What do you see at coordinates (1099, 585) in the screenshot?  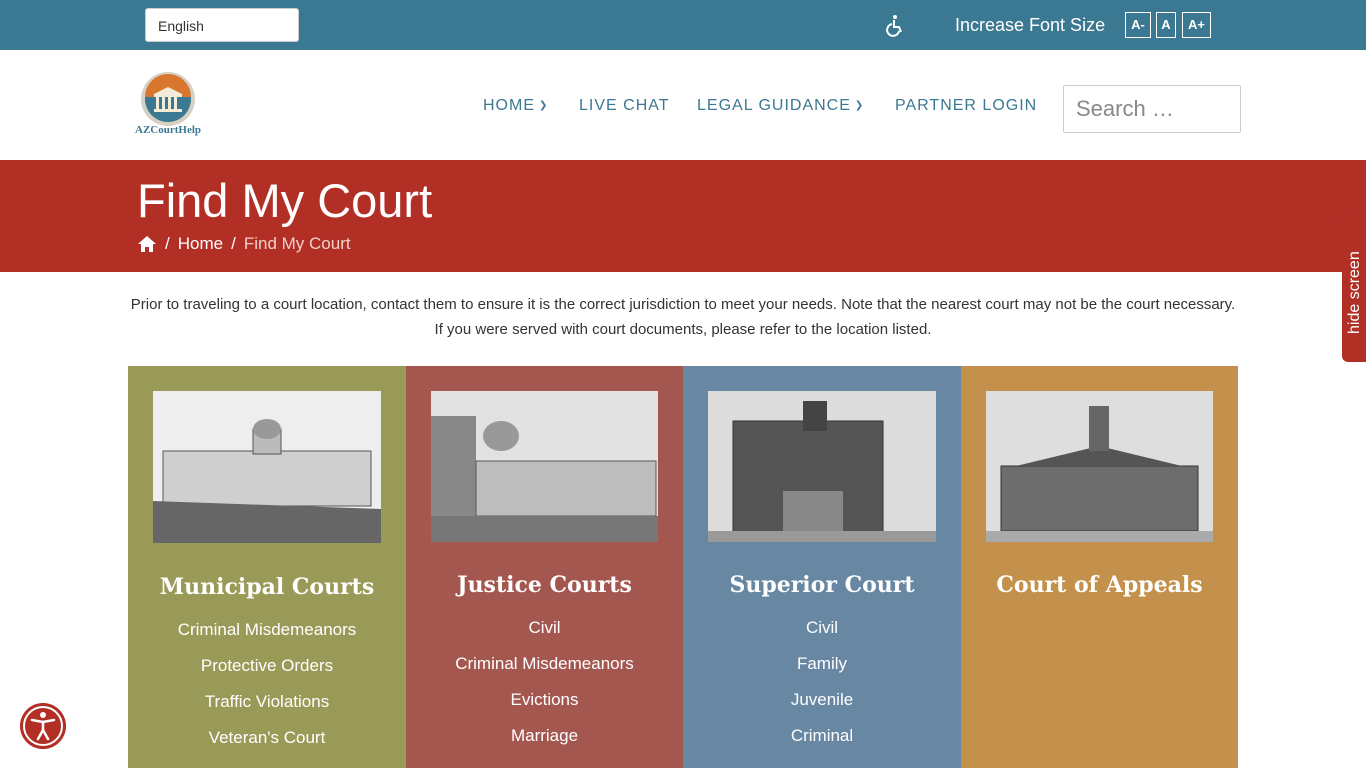 I see `card-title: Court of Appeals` at bounding box center [1099, 585].